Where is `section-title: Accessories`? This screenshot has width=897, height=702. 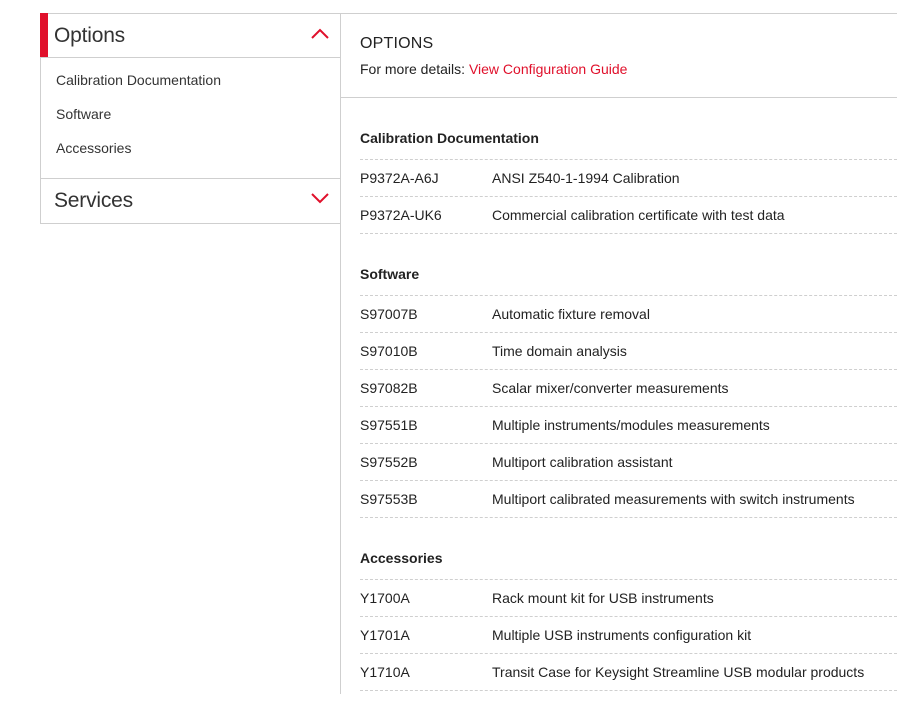 section-title: Accessories is located at coordinates (628, 549).